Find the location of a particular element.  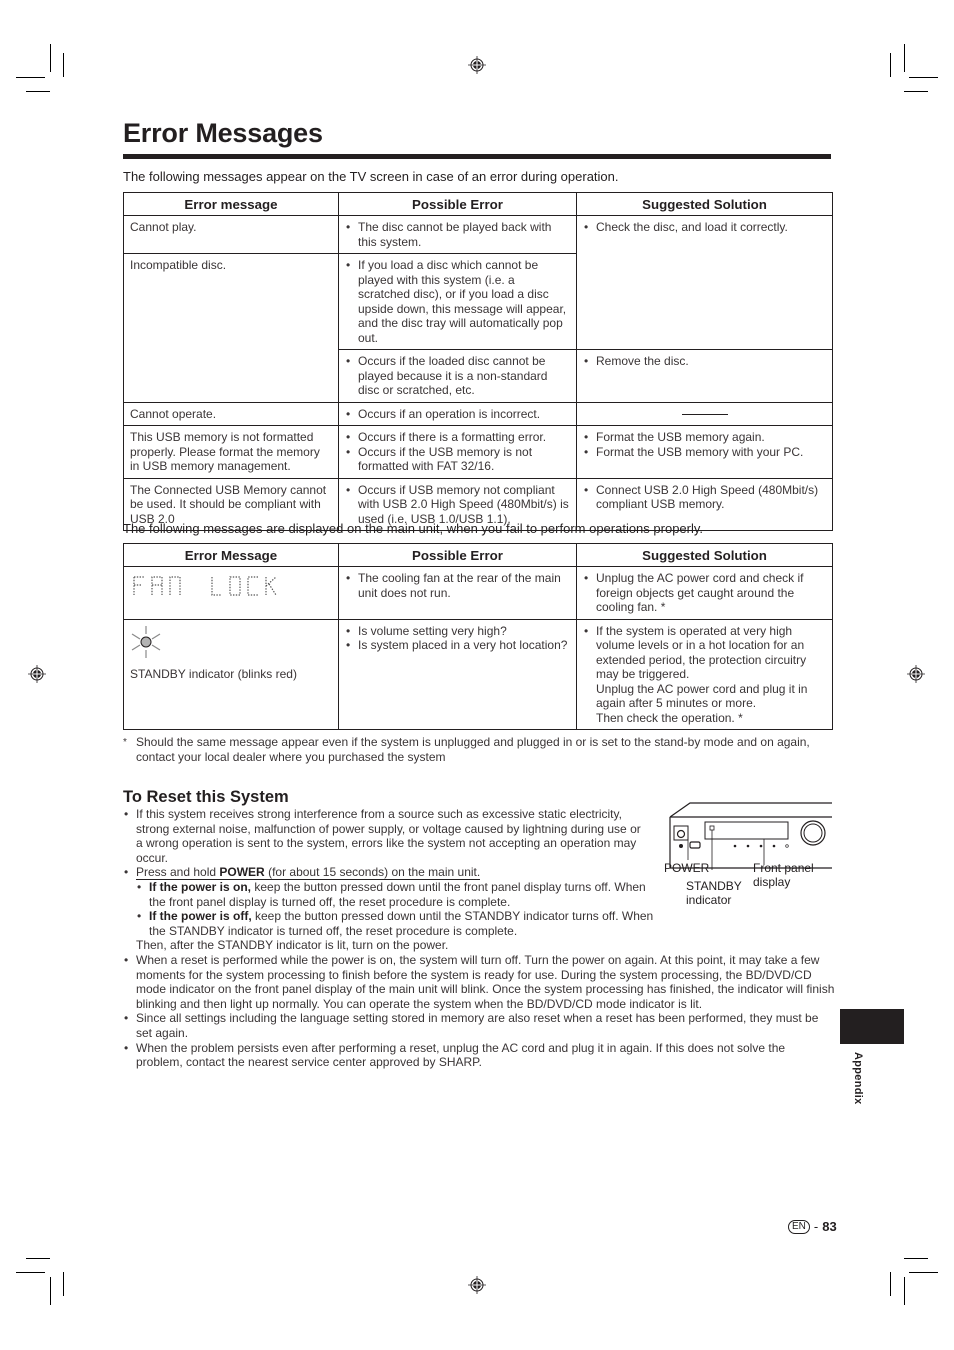

standby-label-line: indicator is located at coordinates (709, 900).